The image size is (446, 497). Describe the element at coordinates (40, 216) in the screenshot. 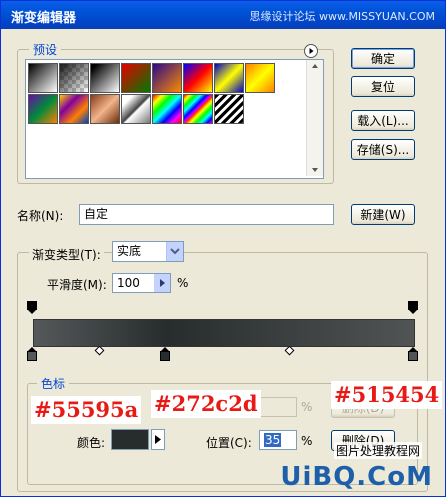

I see `name-label: 名称(N):` at that location.